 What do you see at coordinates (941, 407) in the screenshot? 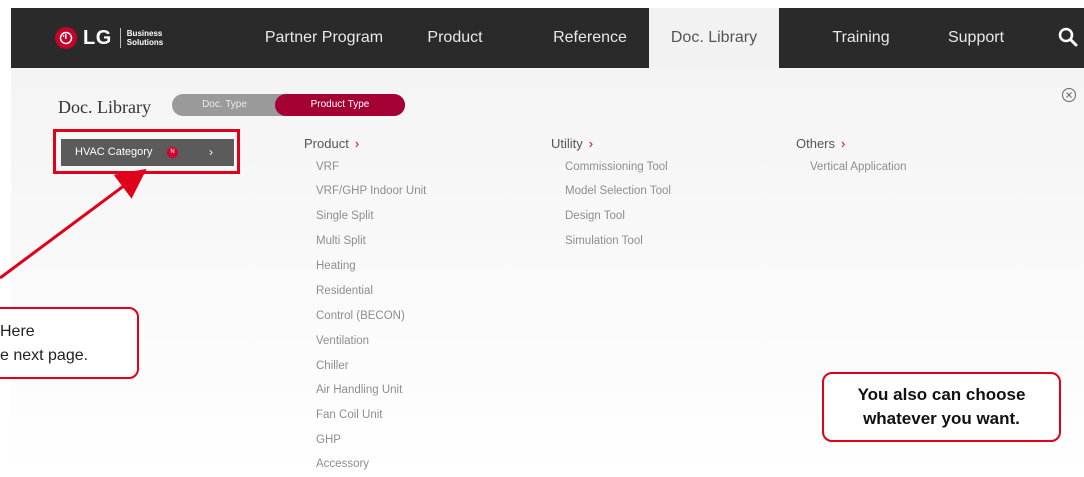
I see `callout-right: You also can choose whatever you want.` at bounding box center [941, 407].